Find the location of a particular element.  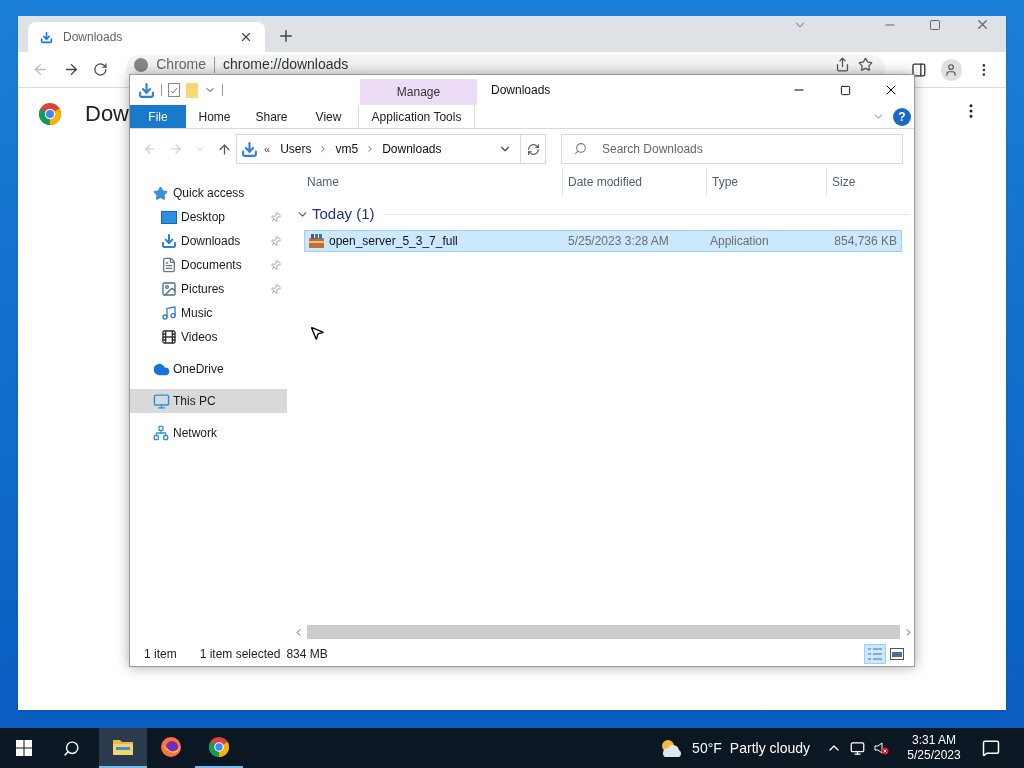

nav-item: This PC is located at coordinates (208, 401).